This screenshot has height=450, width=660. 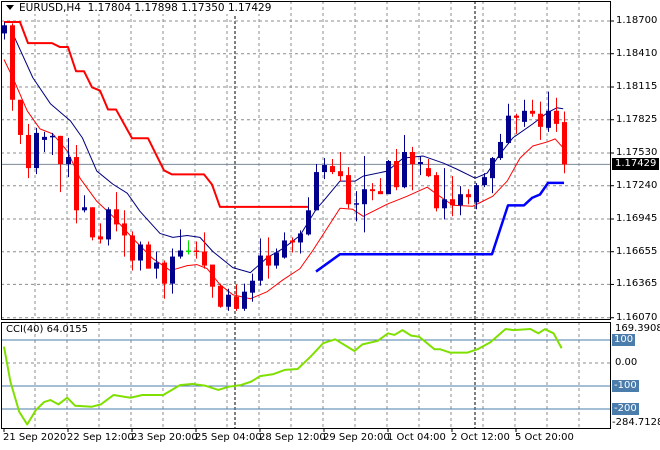 What do you see at coordinates (156, 8) in the screenshot?
I see `ohlc-high: 1.17898` at bounding box center [156, 8].